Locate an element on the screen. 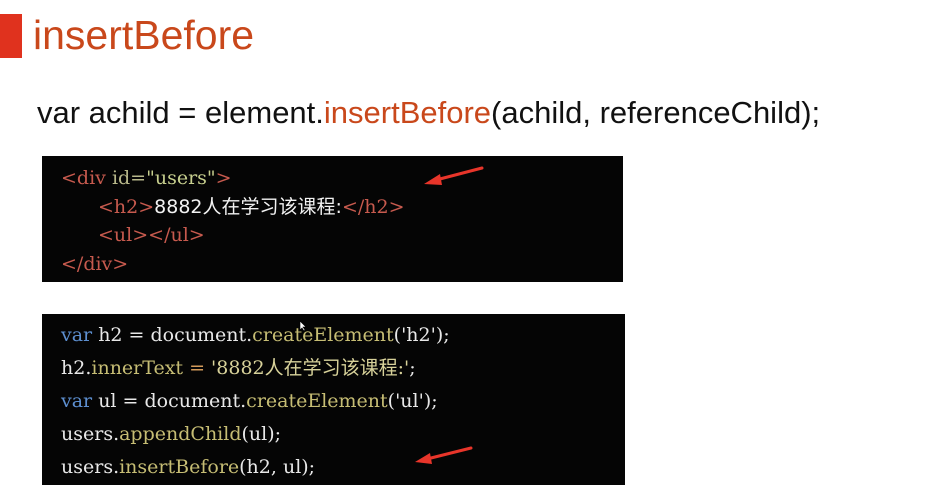 This screenshot has width=931, height=485. html-code-line: <h2>8882人在学习该课程:</h2> is located at coordinates (251, 207).